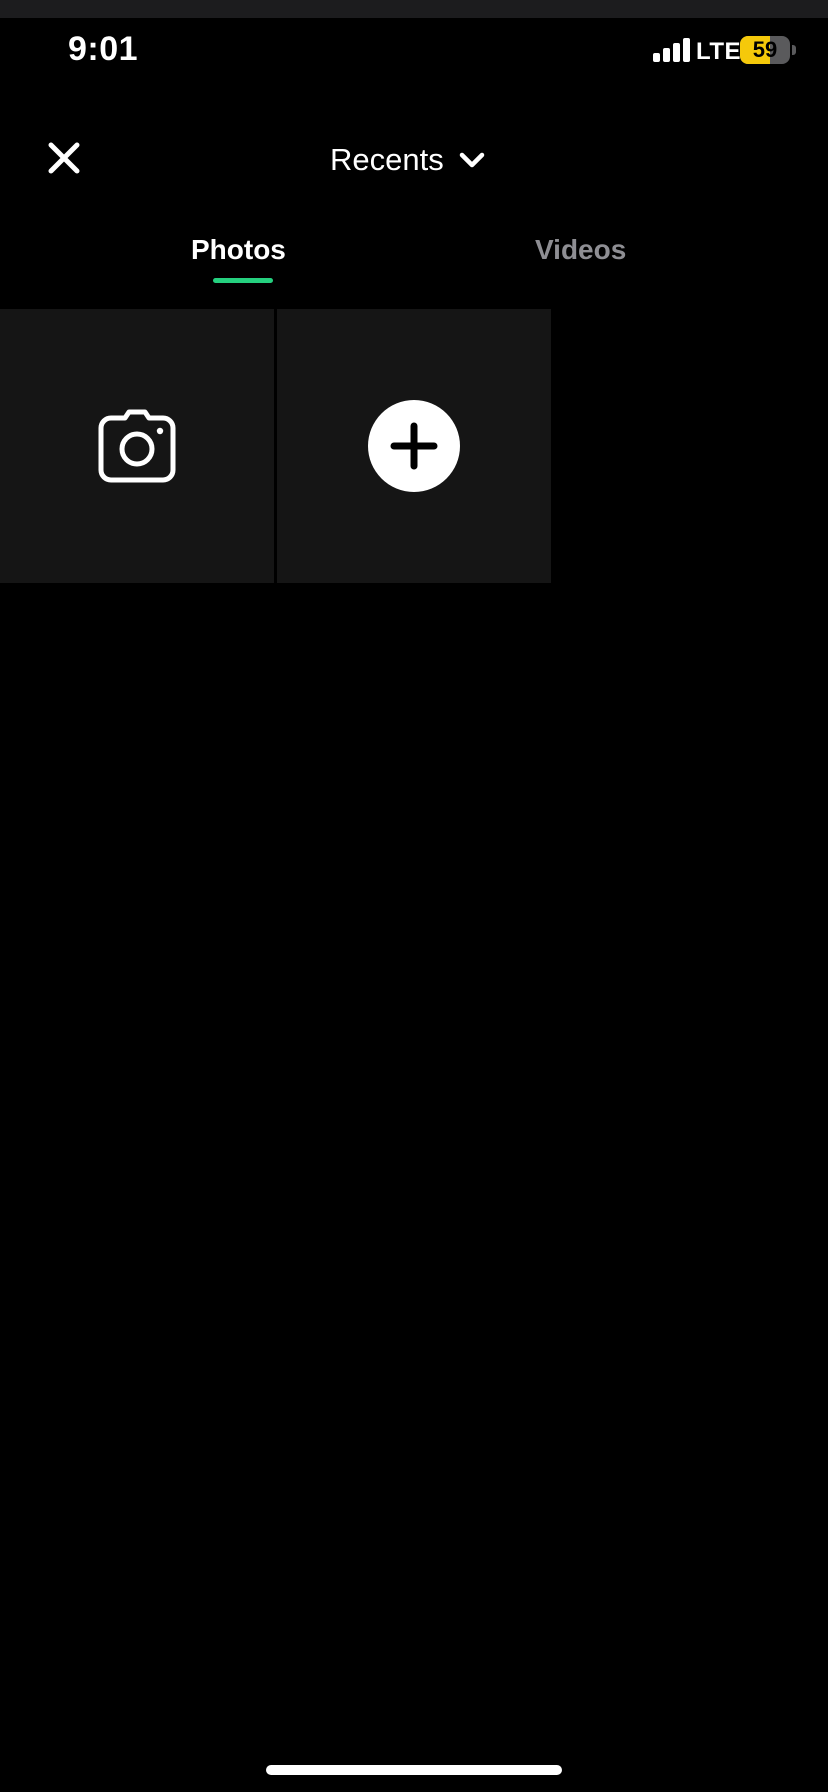 The image size is (828, 1792). I want to click on status-bar: 9:01 LTE 59, so click(414, 51).